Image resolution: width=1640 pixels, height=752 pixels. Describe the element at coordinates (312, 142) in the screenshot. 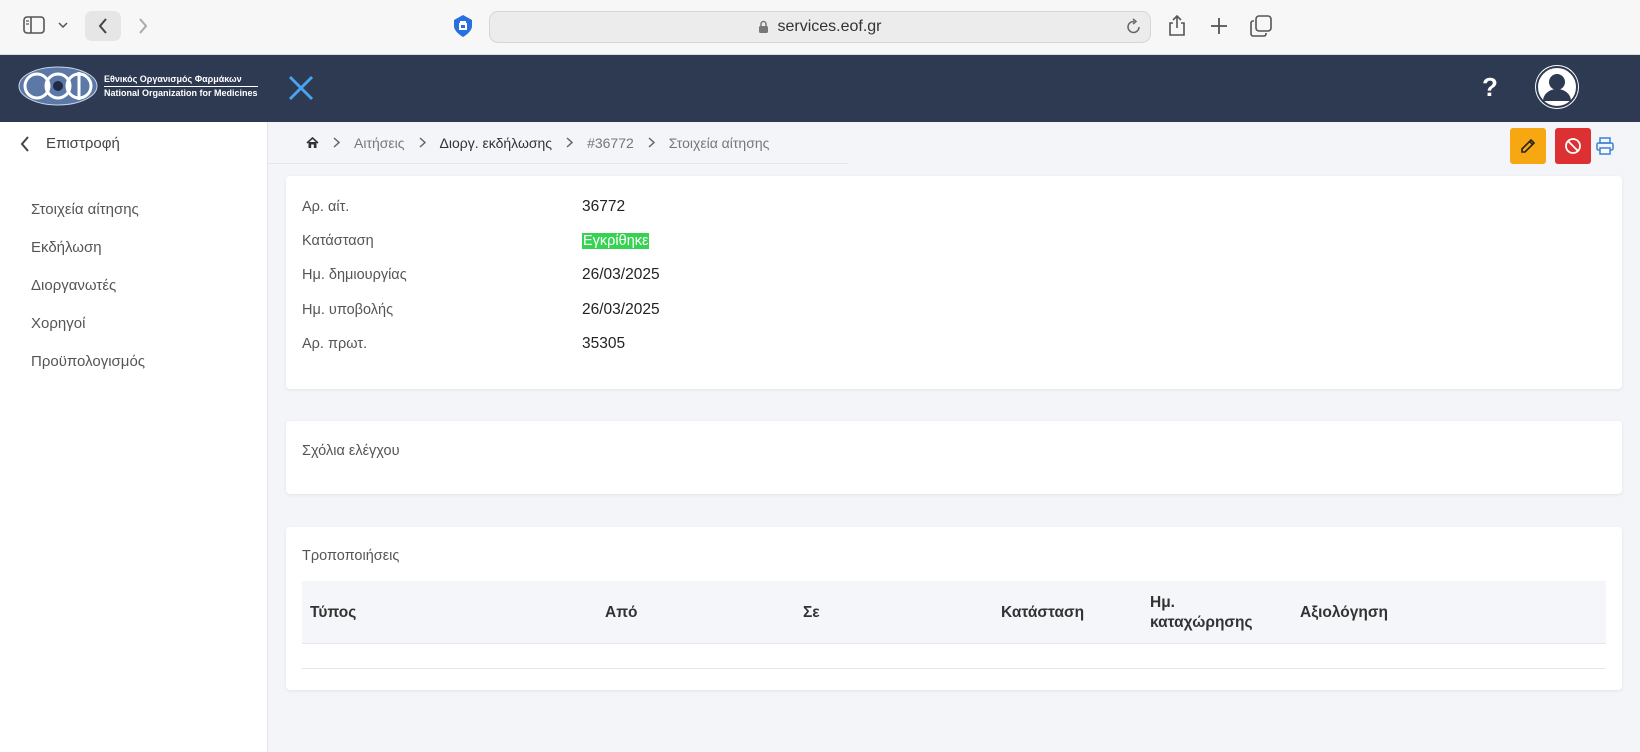

I see `home-icon` at that location.